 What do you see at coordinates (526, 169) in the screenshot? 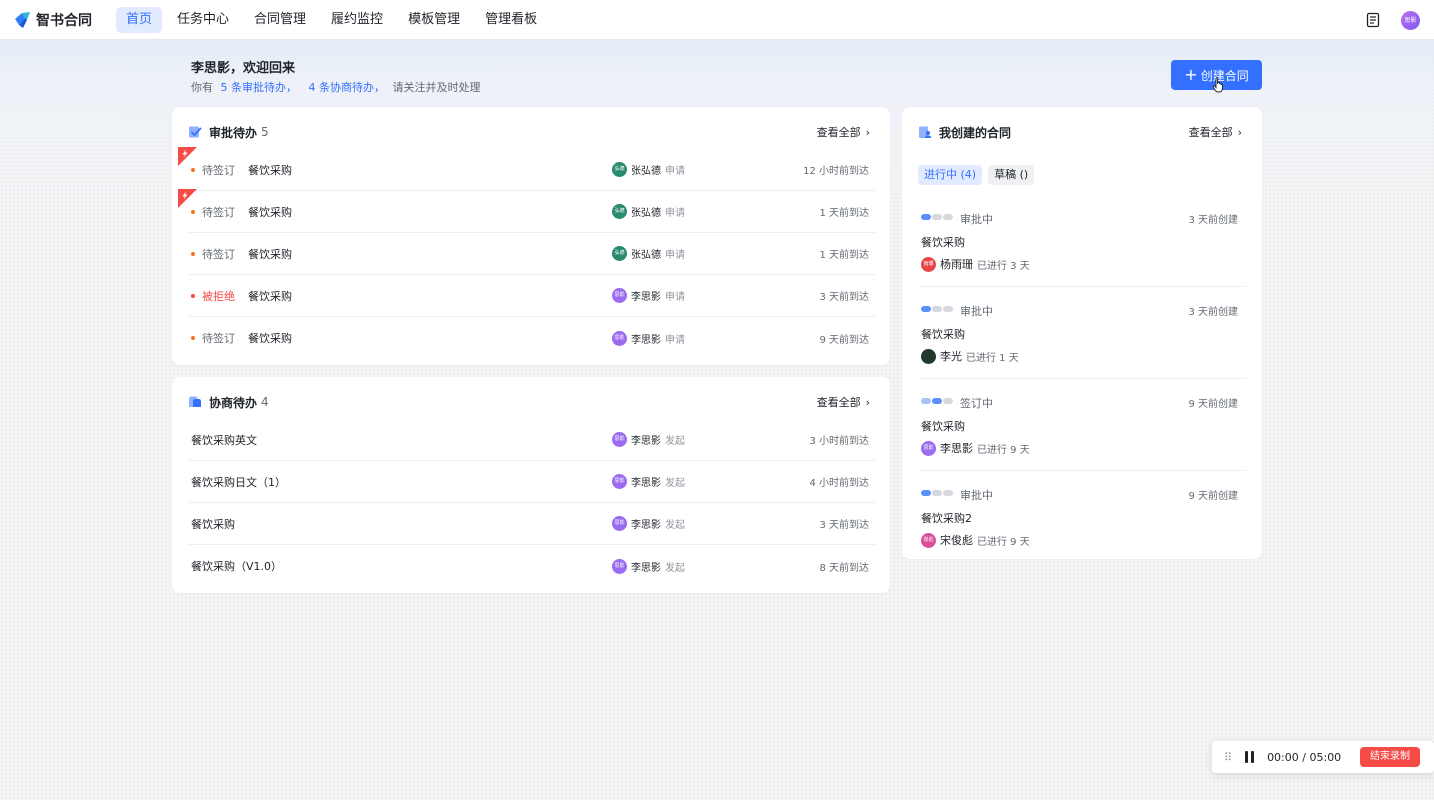
I see `approval-row: 待签订 餐饮采购 弘德 张弘德 申请 12 小时前到达` at bounding box center [526, 169].